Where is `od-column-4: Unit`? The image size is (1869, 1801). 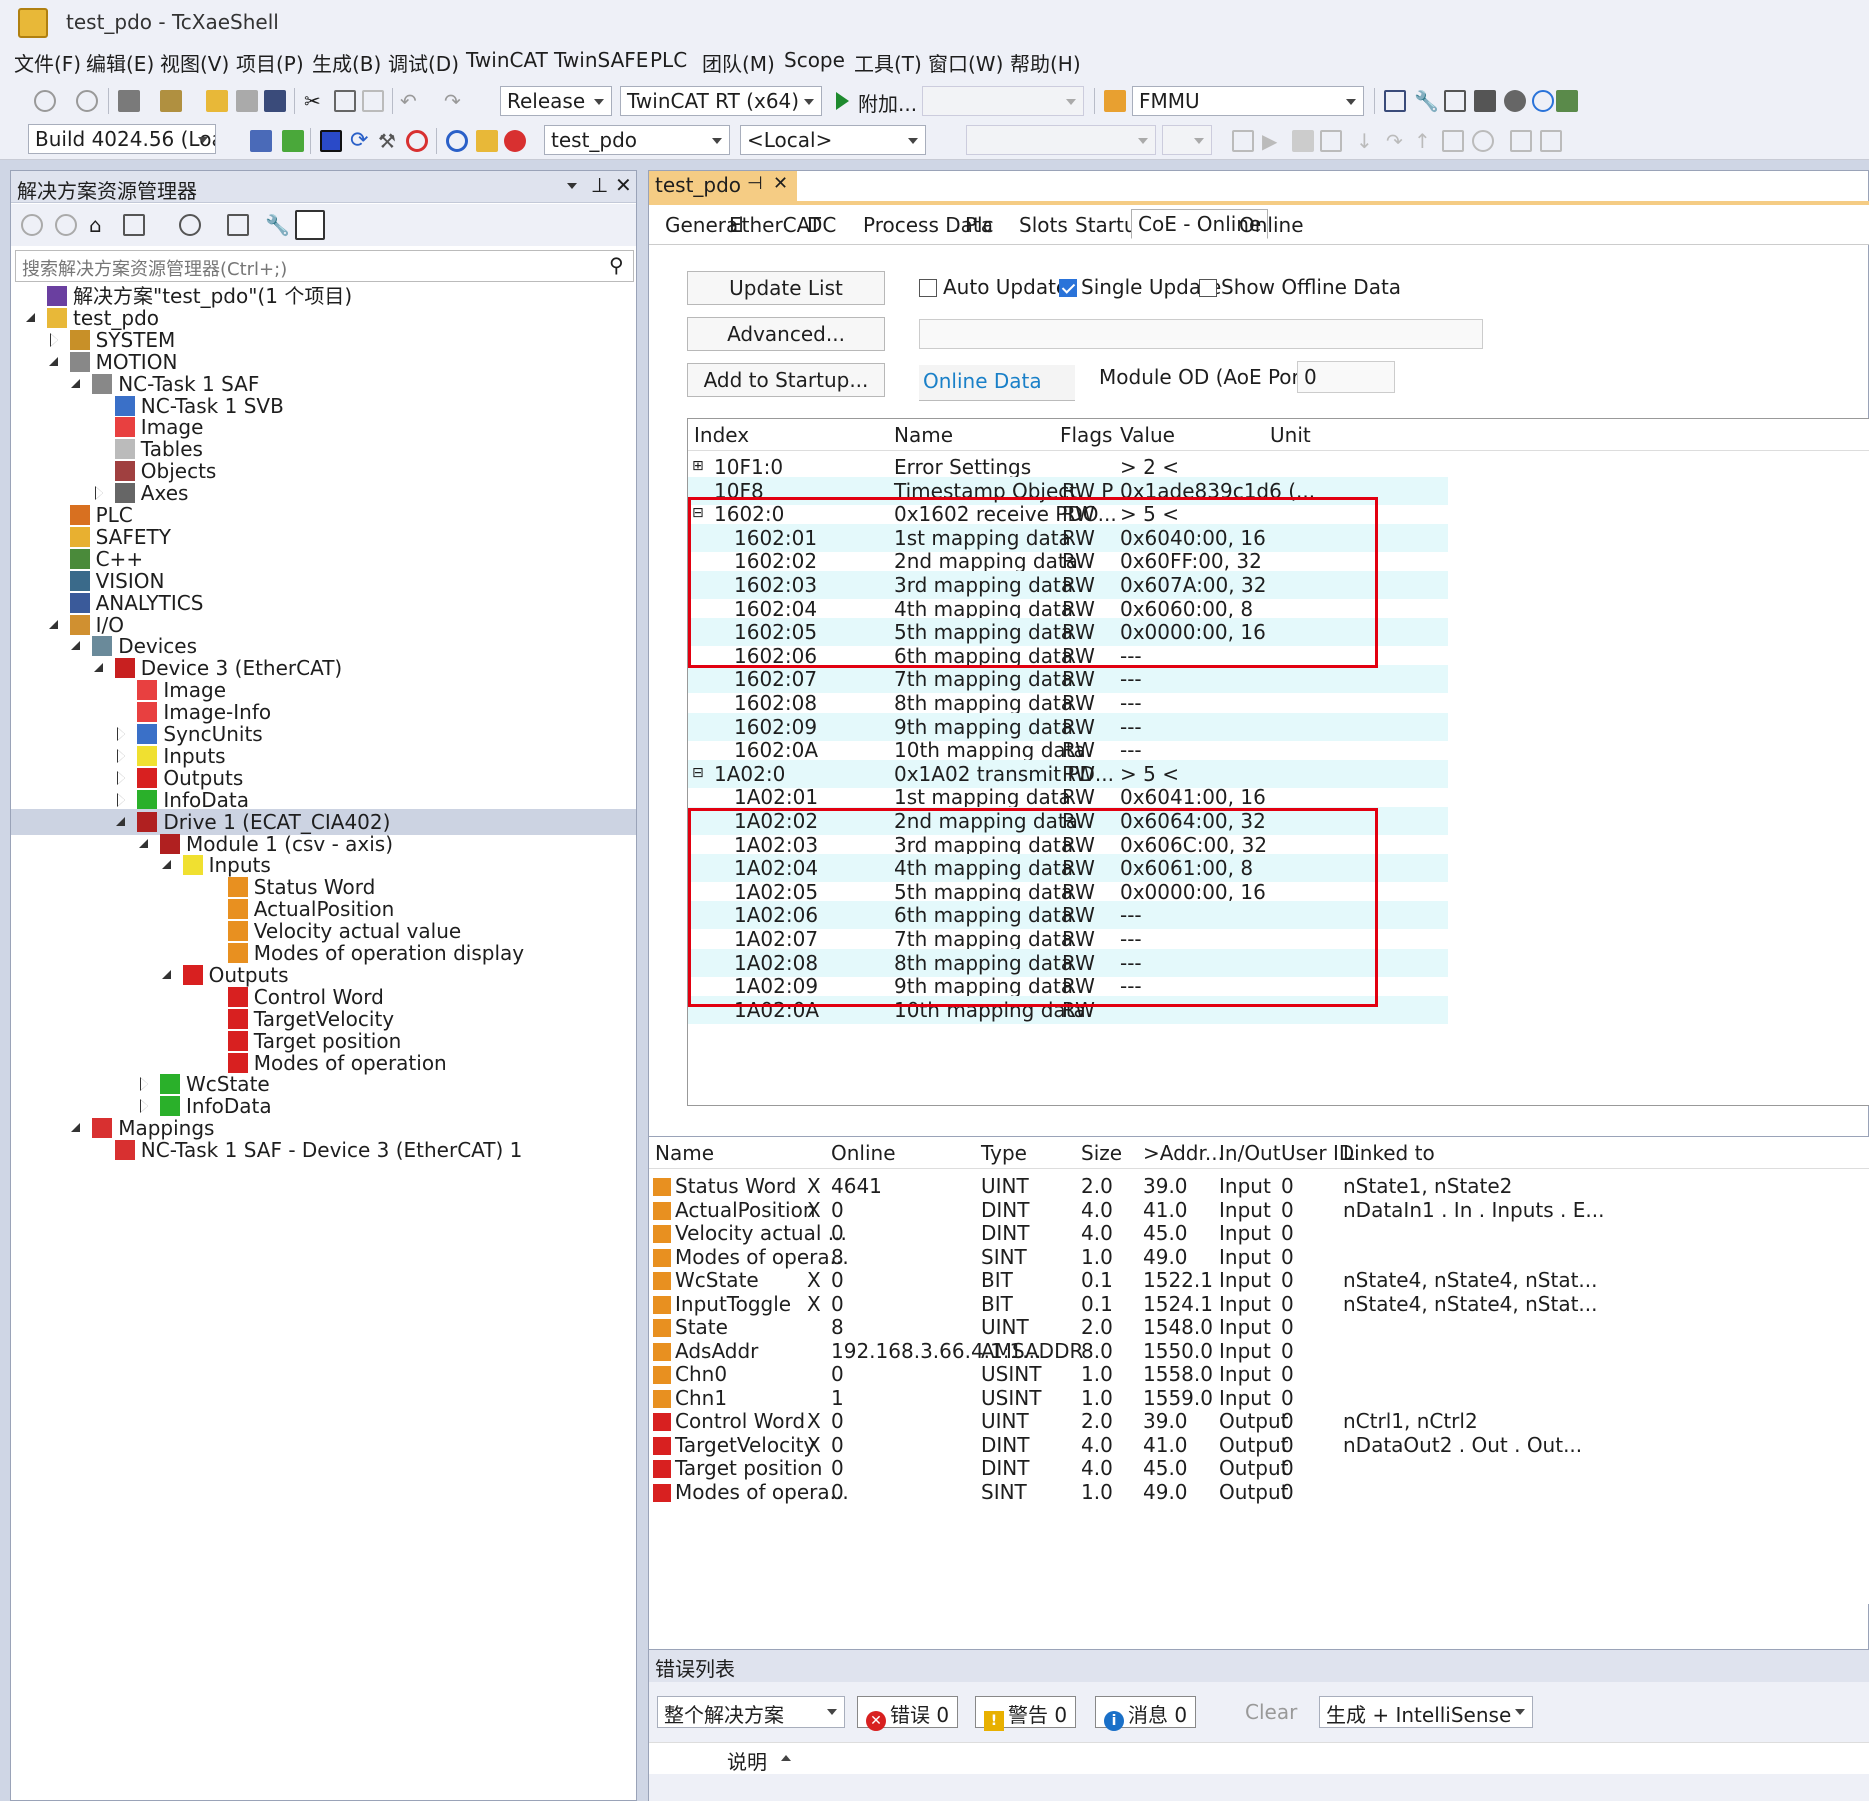 od-column-4: Unit is located at coordinates (1290, 435).